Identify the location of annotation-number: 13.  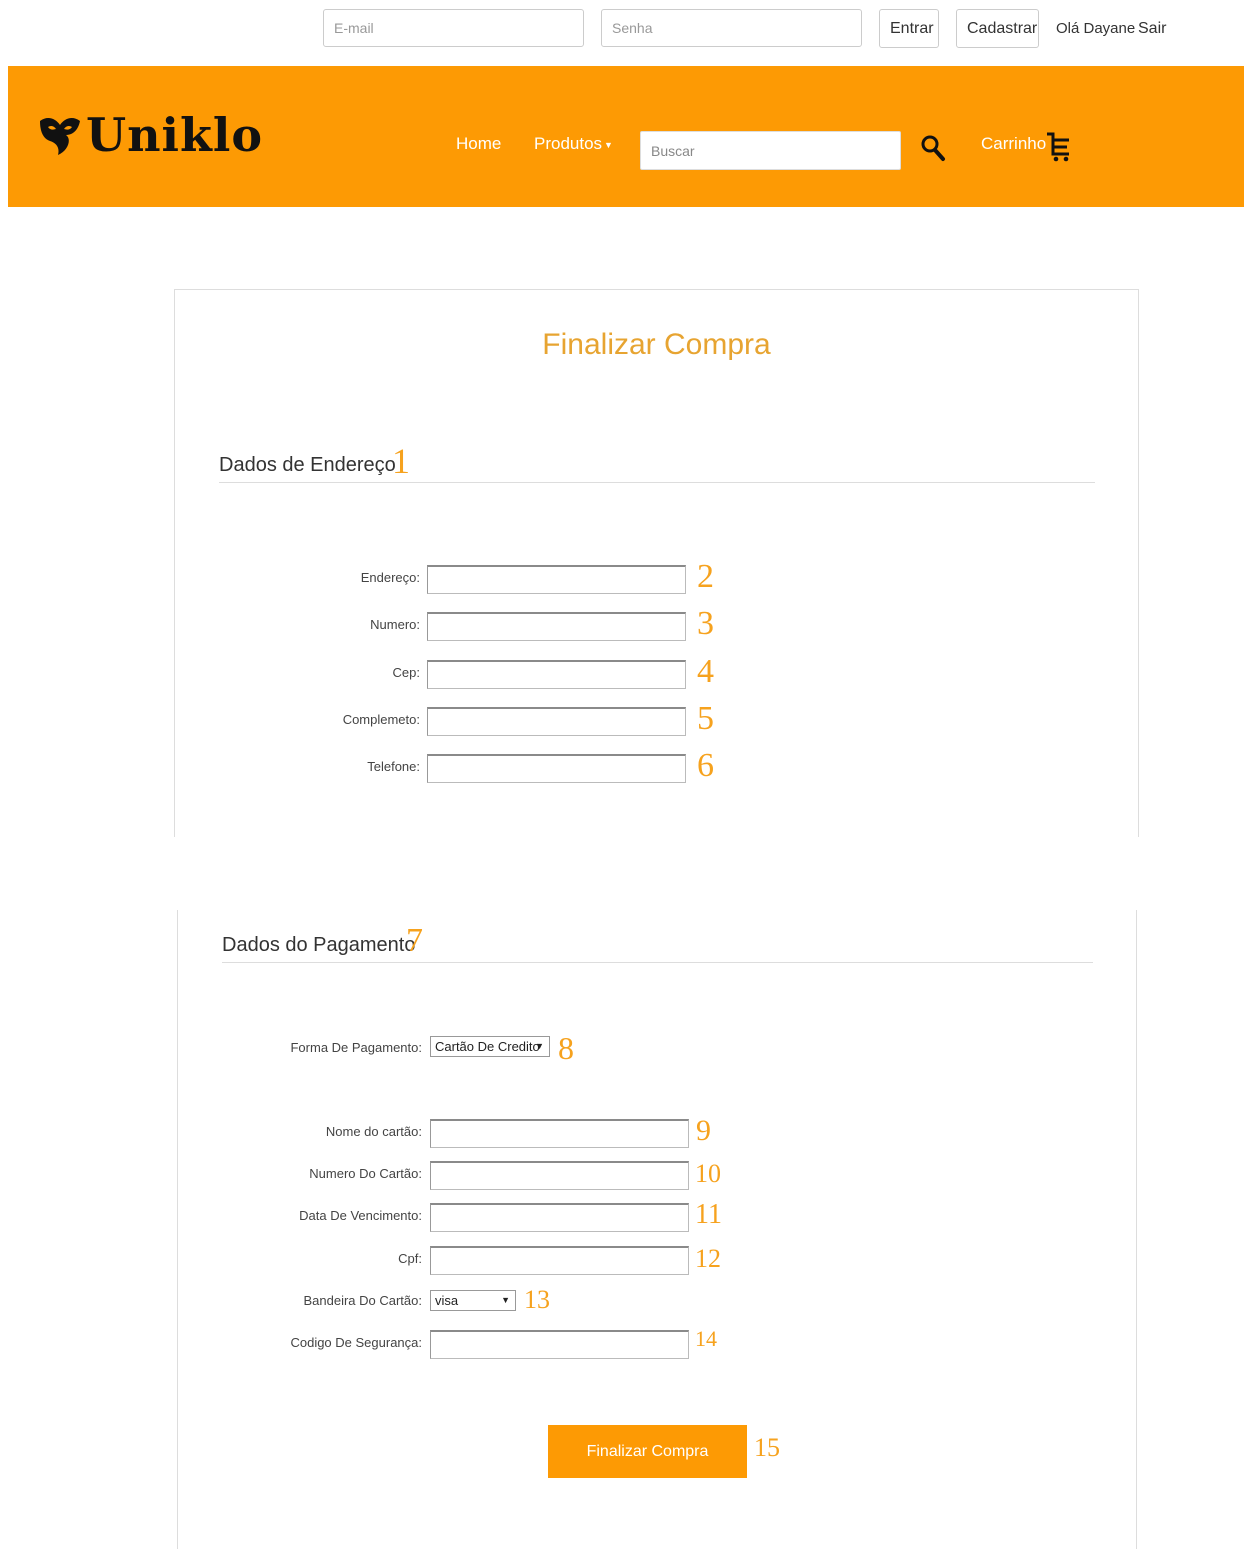
(537, 1299).